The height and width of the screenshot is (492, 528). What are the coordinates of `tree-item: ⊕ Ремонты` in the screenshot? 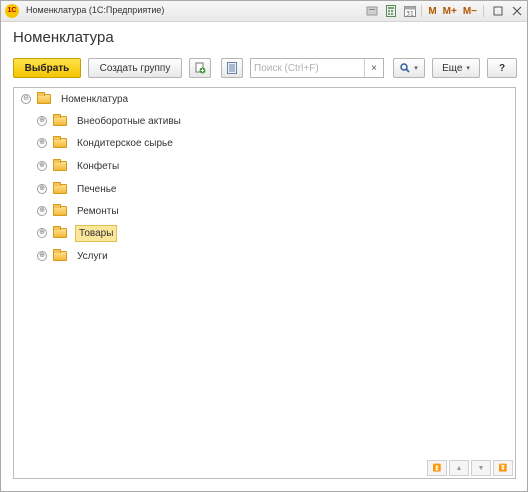 It's located at (79, 211).